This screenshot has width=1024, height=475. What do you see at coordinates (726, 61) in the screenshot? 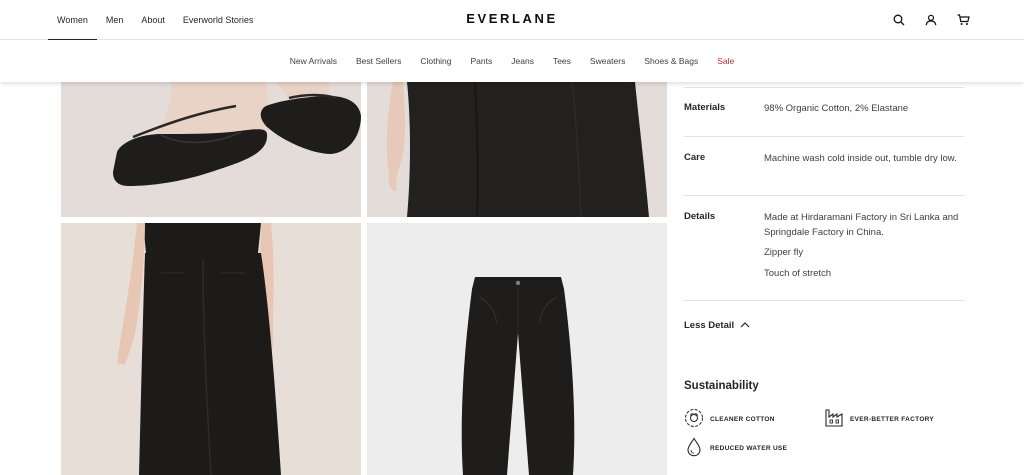
I see `subnav-sale: Sale` at bounding box center [726, 61].